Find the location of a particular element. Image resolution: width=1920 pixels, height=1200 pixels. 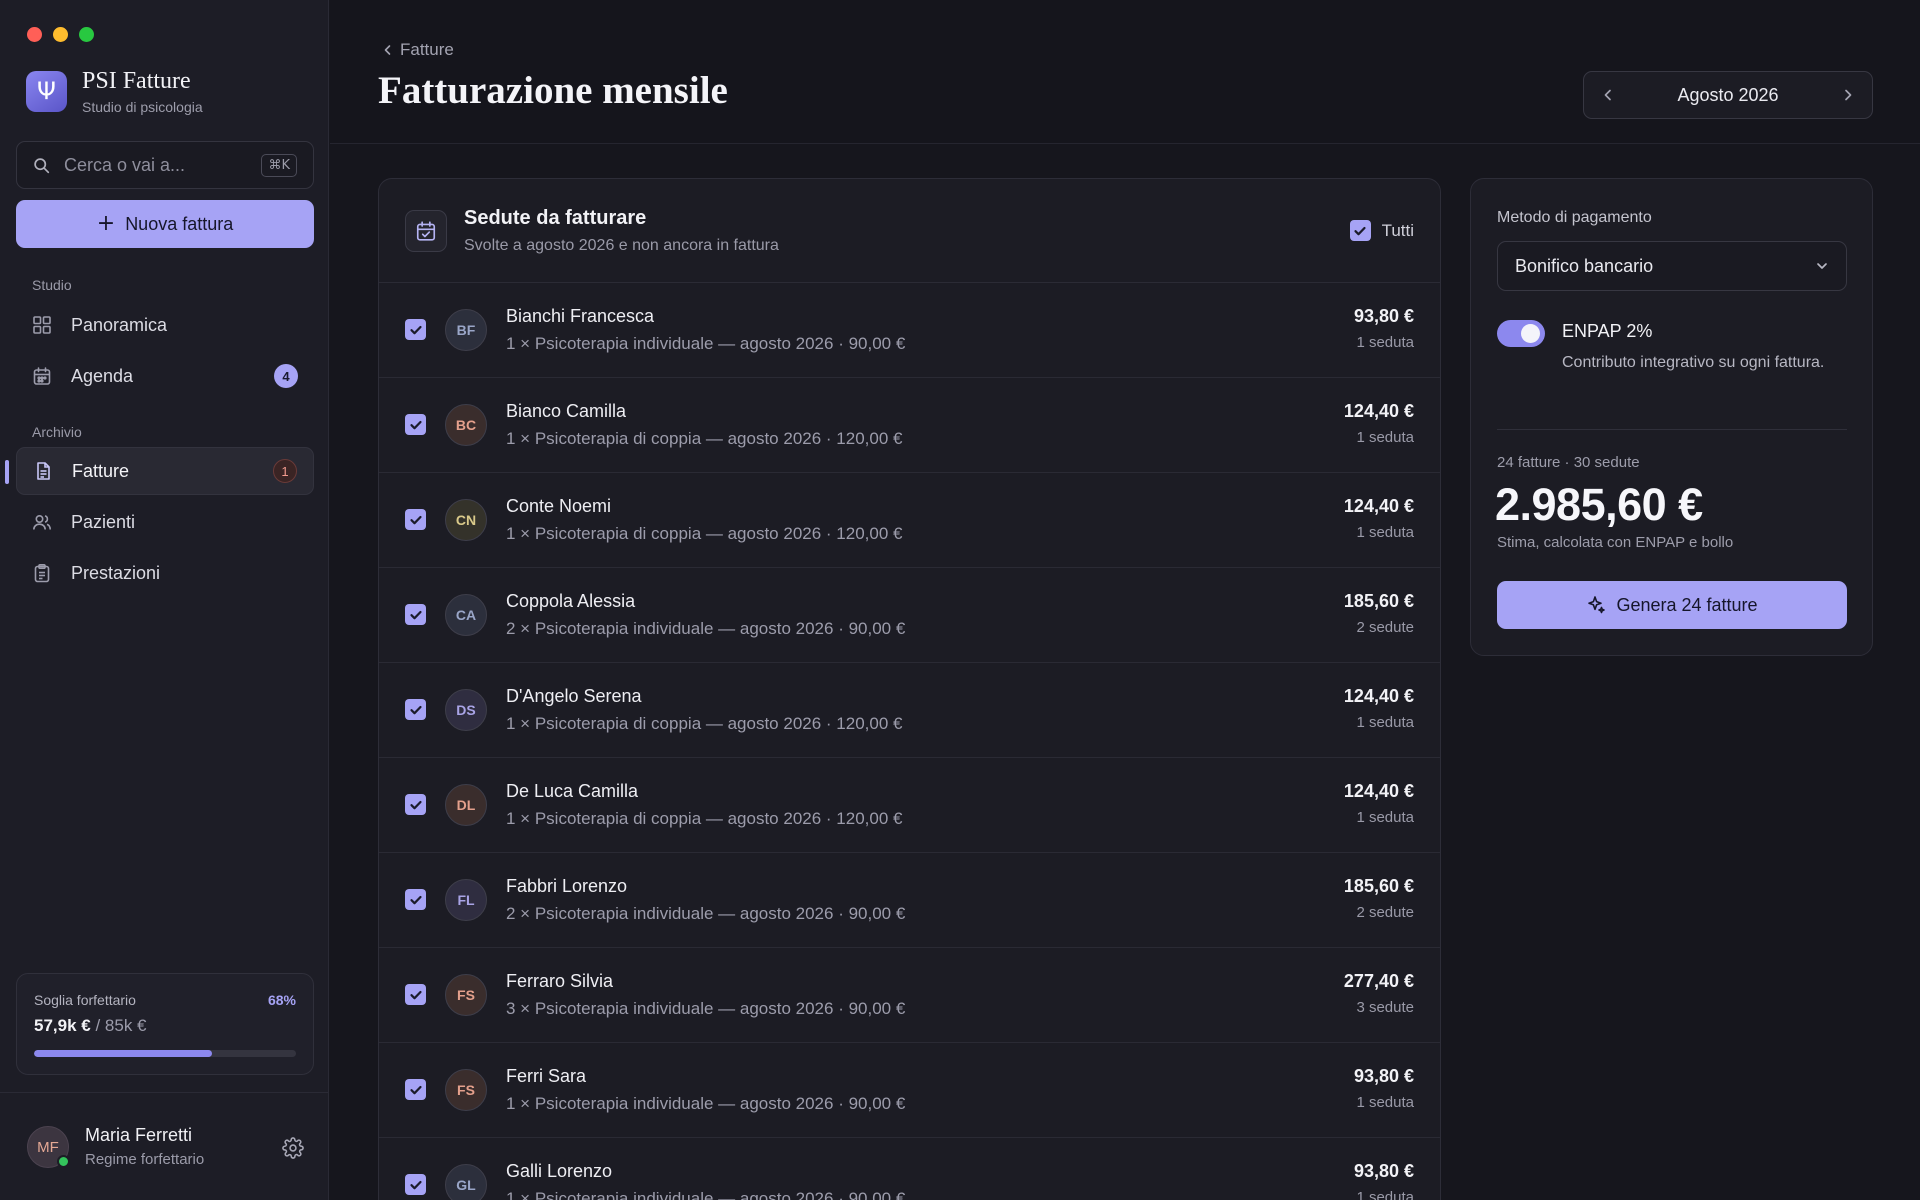

enpap-toggle is located at coordinates (1521, 333).